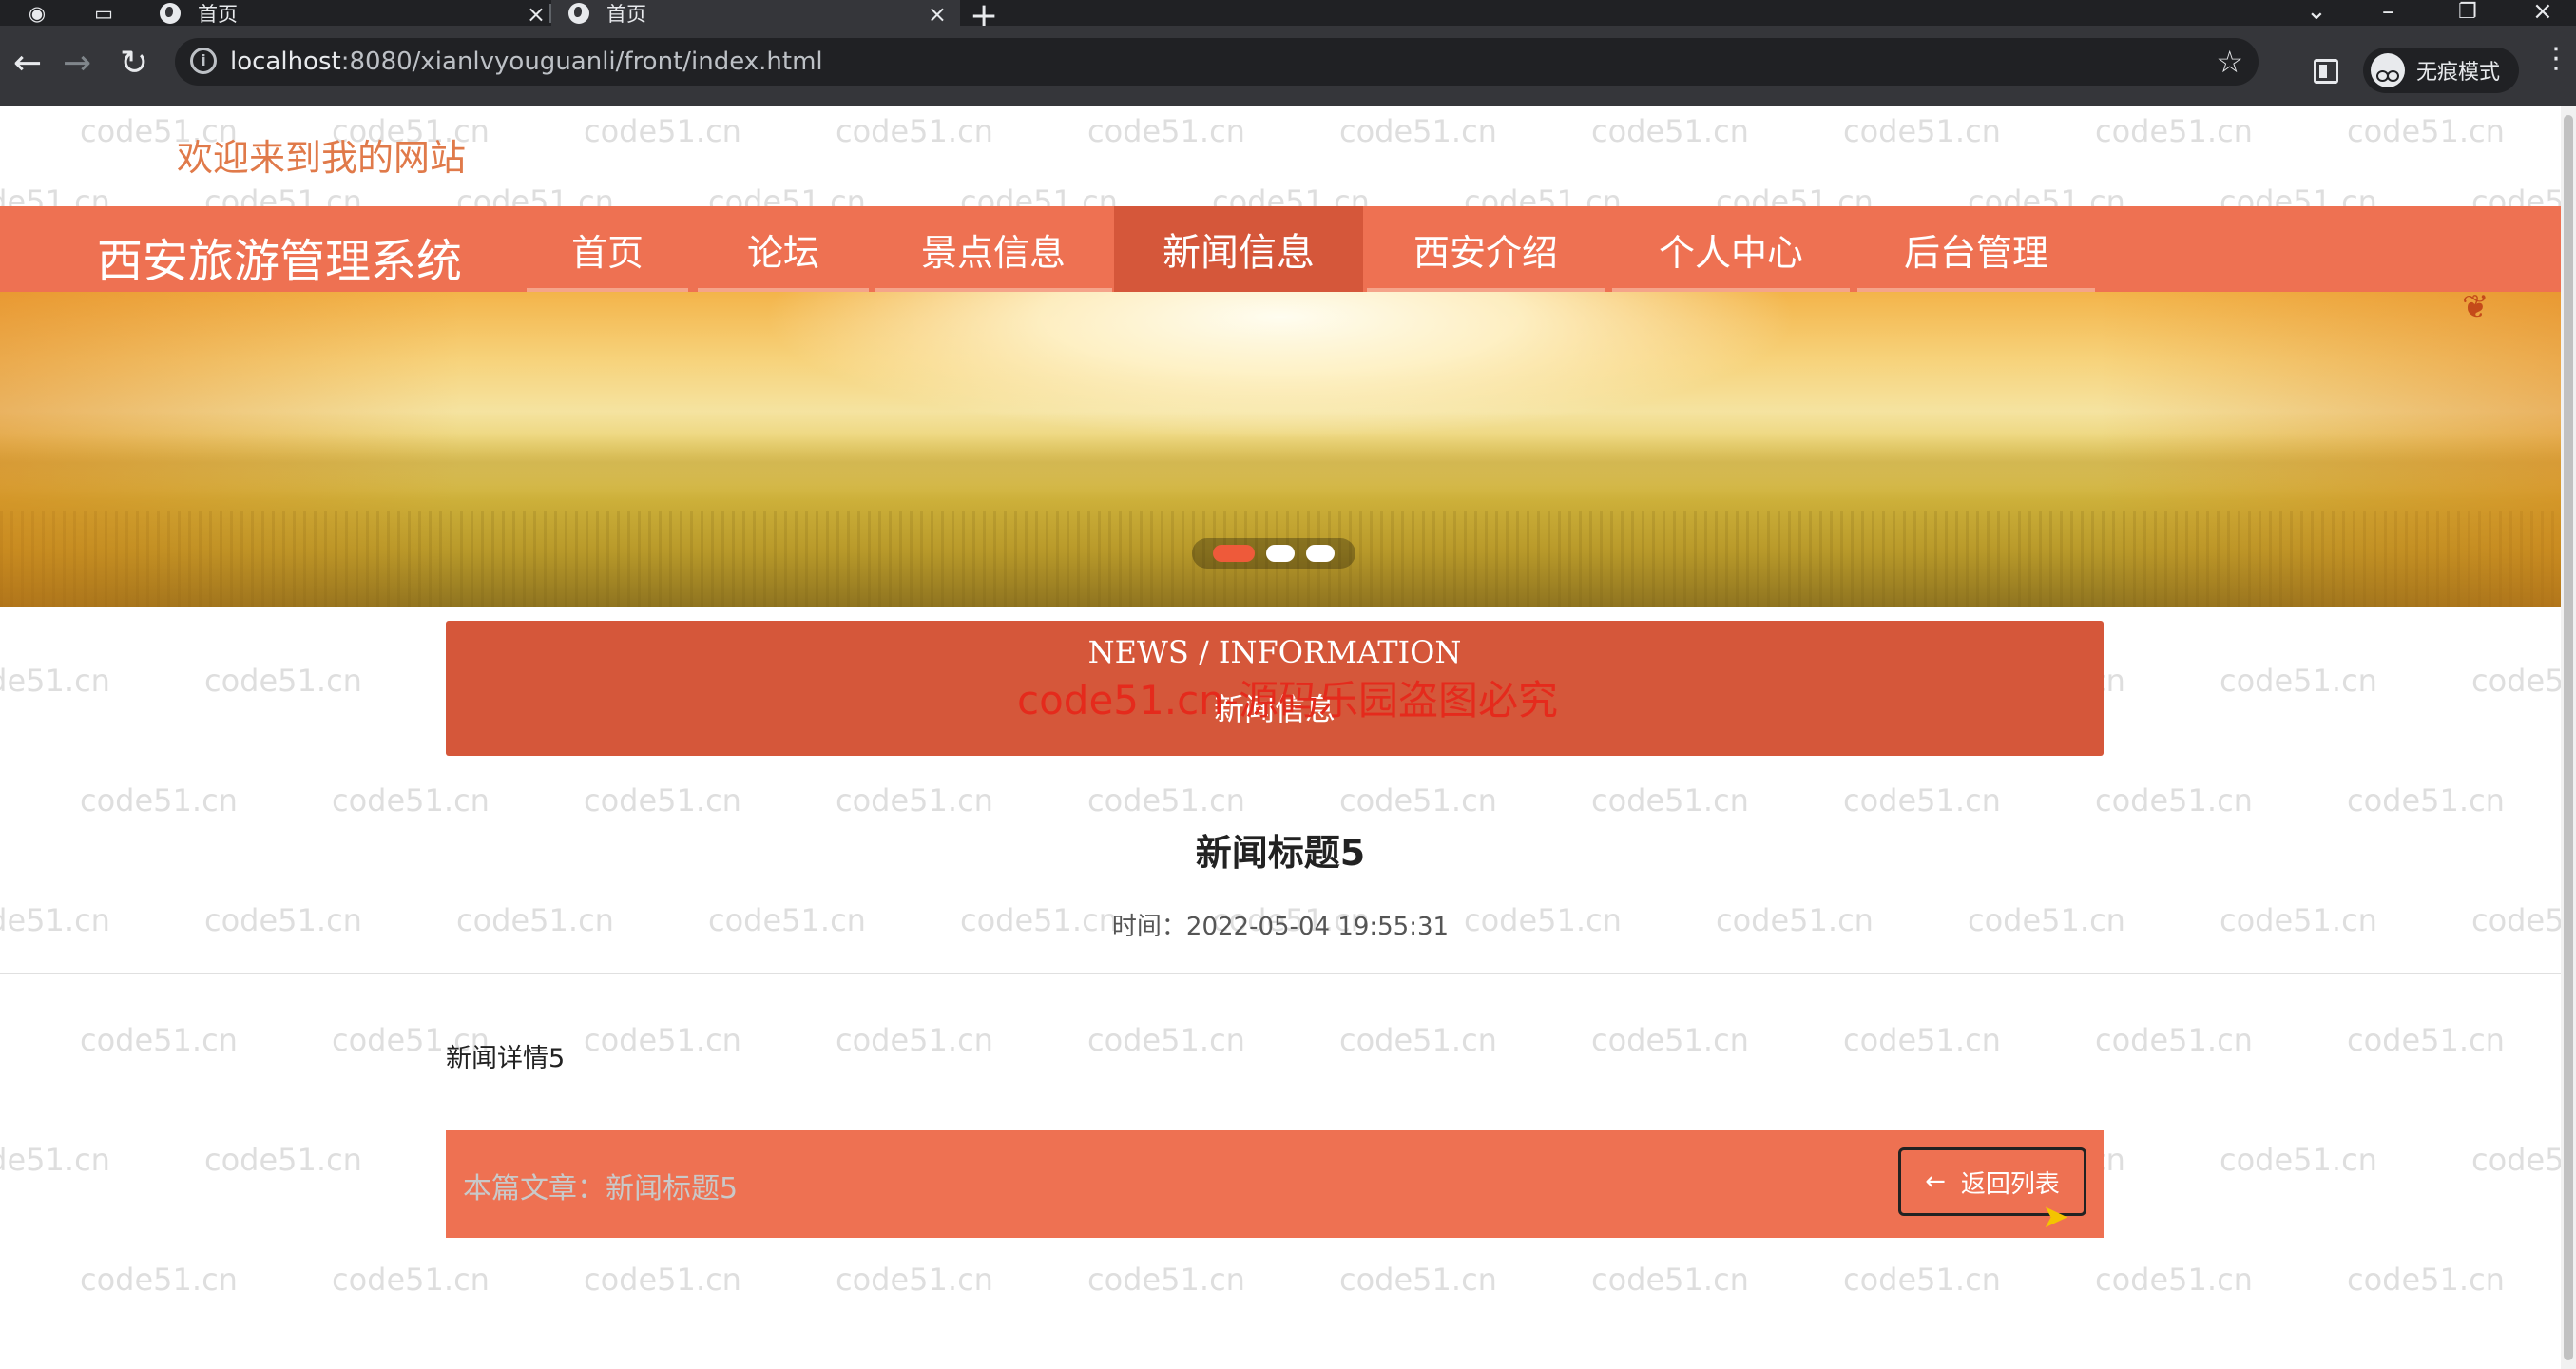 This screenshot has height=1369, width=2576. I want to click on nav-item-admin: 后台管理, so click(1976, 249).